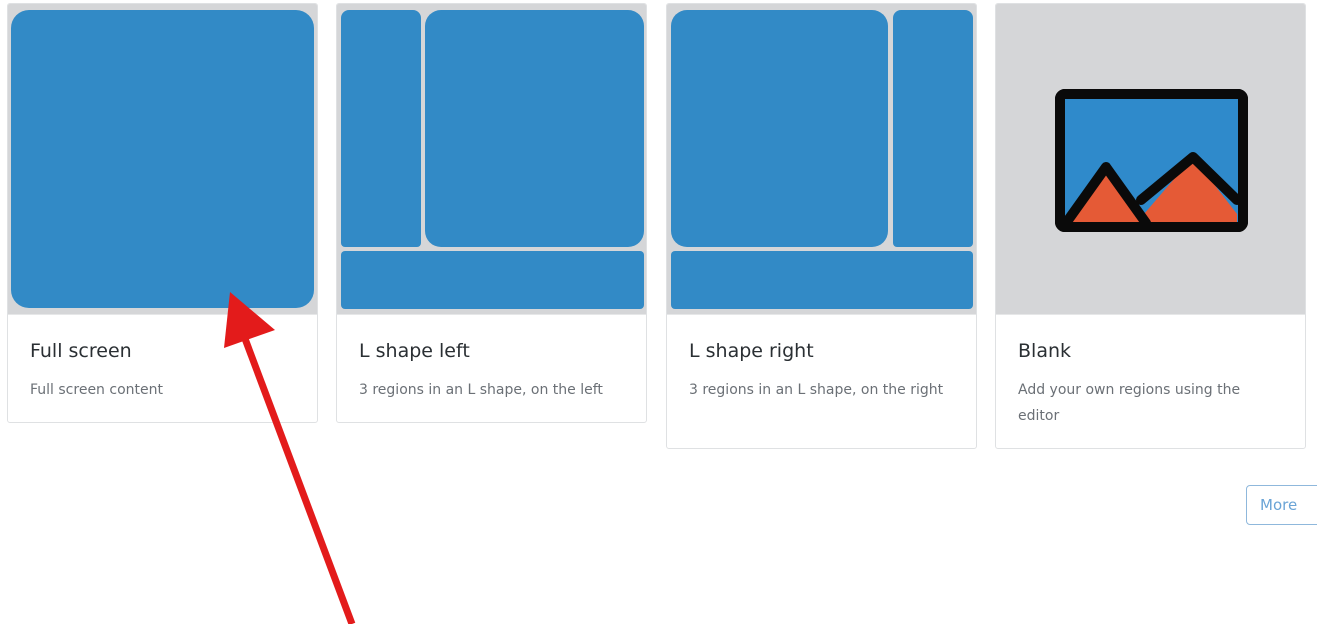 The width and height of the screenshot is (1317, 624). What do you see at coordinates (81, 351) in the screenshot?
I see `template-title: Full screen` at bounding box center [81, 351].